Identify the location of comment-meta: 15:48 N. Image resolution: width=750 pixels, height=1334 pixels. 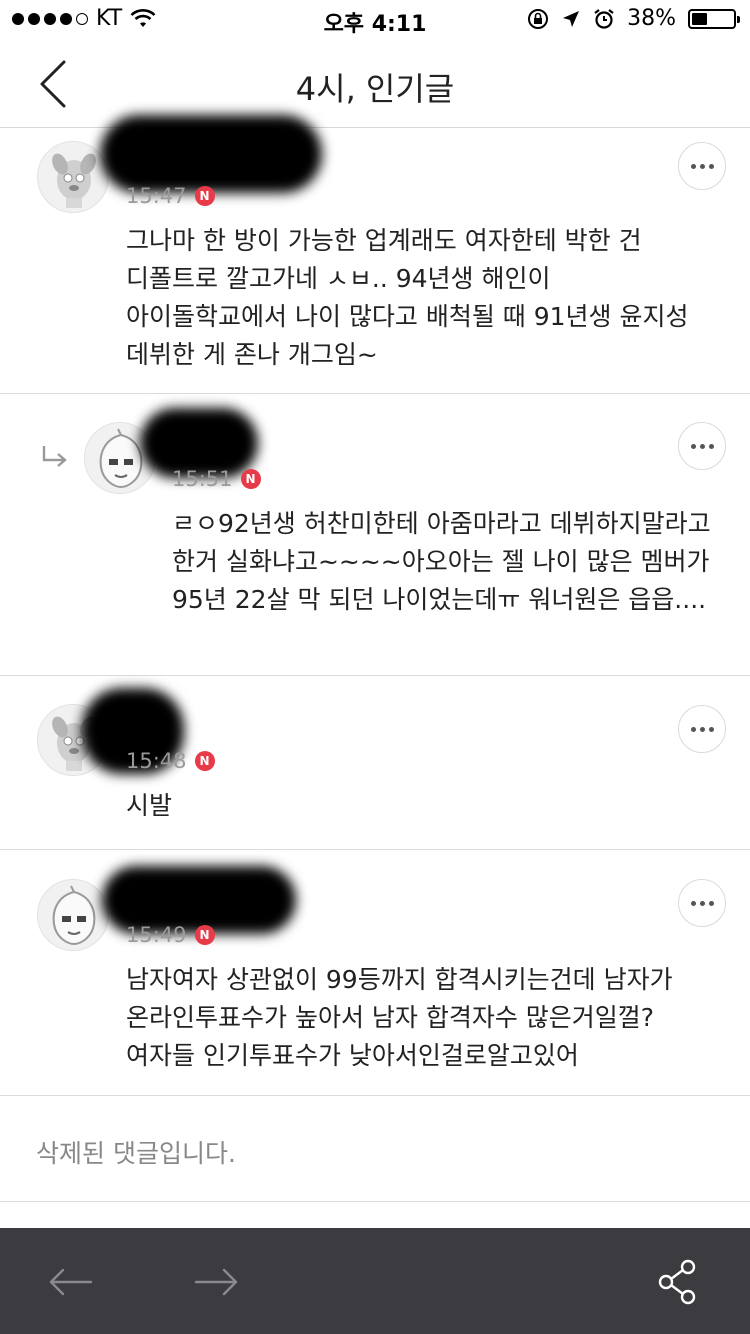
(170, 761).